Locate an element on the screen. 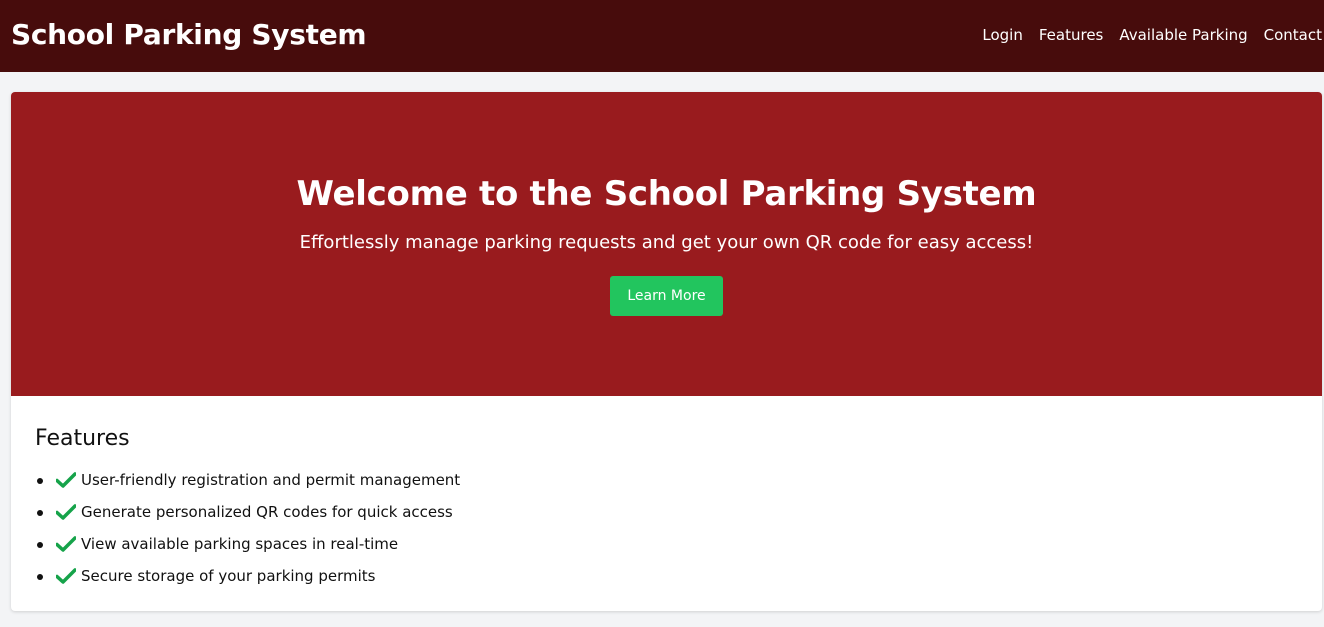 The height and width of the screenshot is (627, 1324). learn-more-button: Learn More is located at coordinates (666, 296).